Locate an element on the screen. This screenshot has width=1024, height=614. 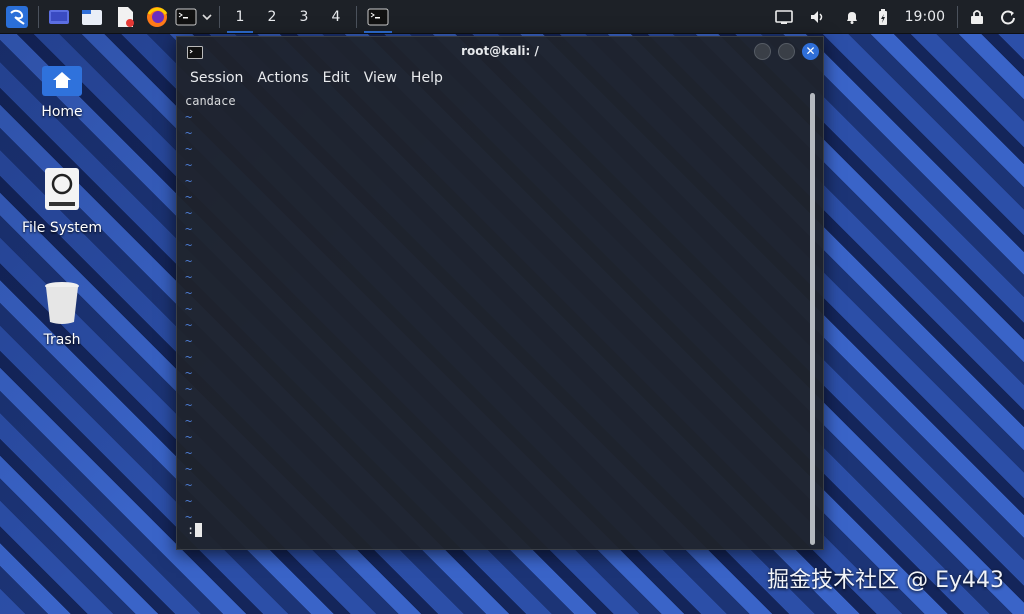
battery-charging-icon is located at coordinates (882, 16).